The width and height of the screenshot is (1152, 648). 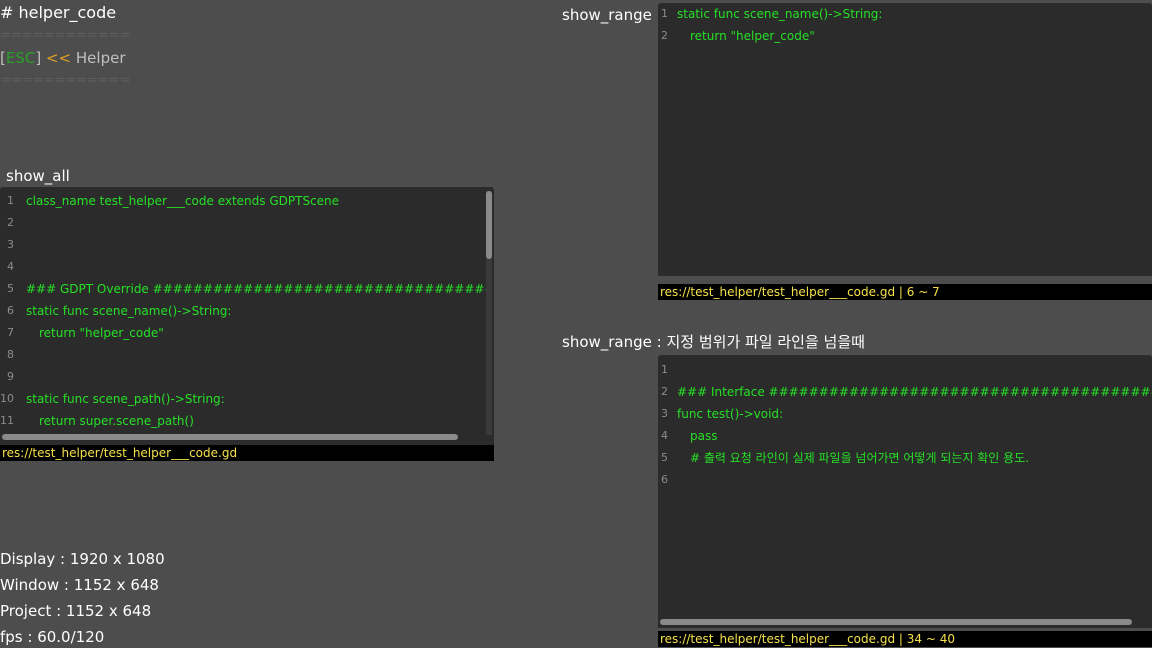 I want to click on back-arrow-icon: <<, so click(x=58, y=58).